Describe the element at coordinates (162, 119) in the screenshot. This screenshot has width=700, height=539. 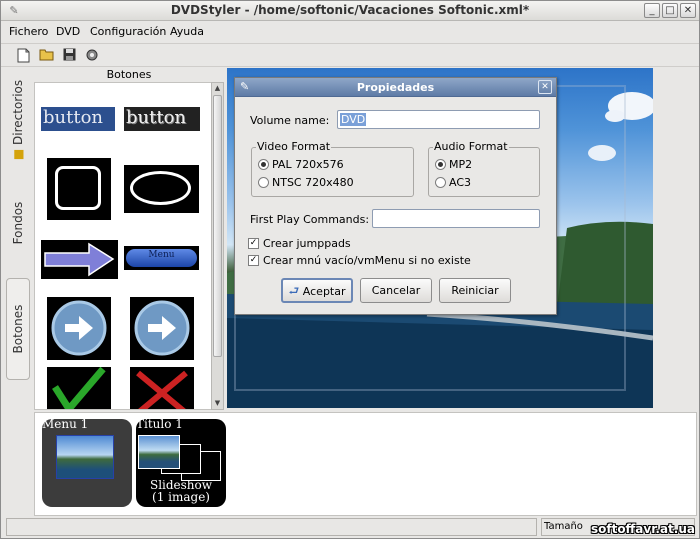
I see `button-style-text-shadow: button` at that location.